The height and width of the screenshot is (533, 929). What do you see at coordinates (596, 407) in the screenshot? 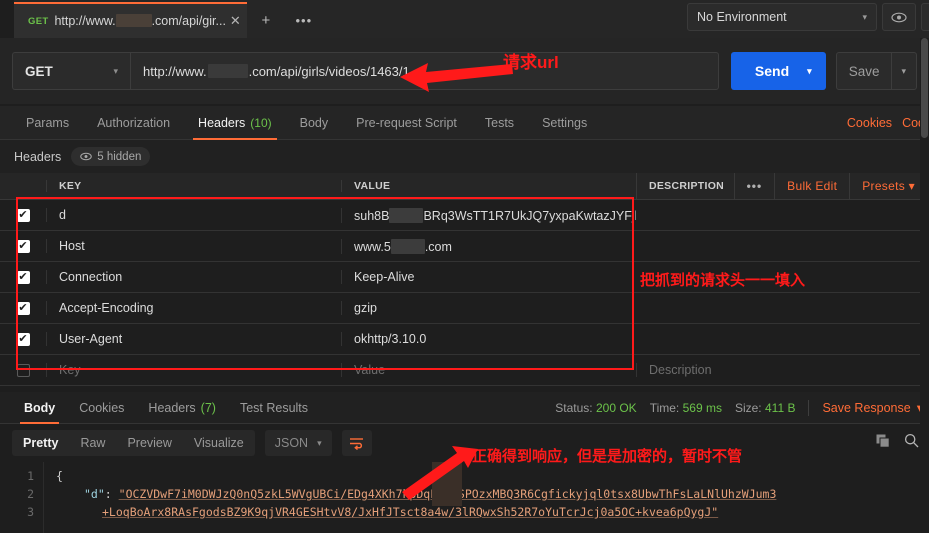
I see `status-badge: Status: 200 OK` at bounding box center [596, 407].